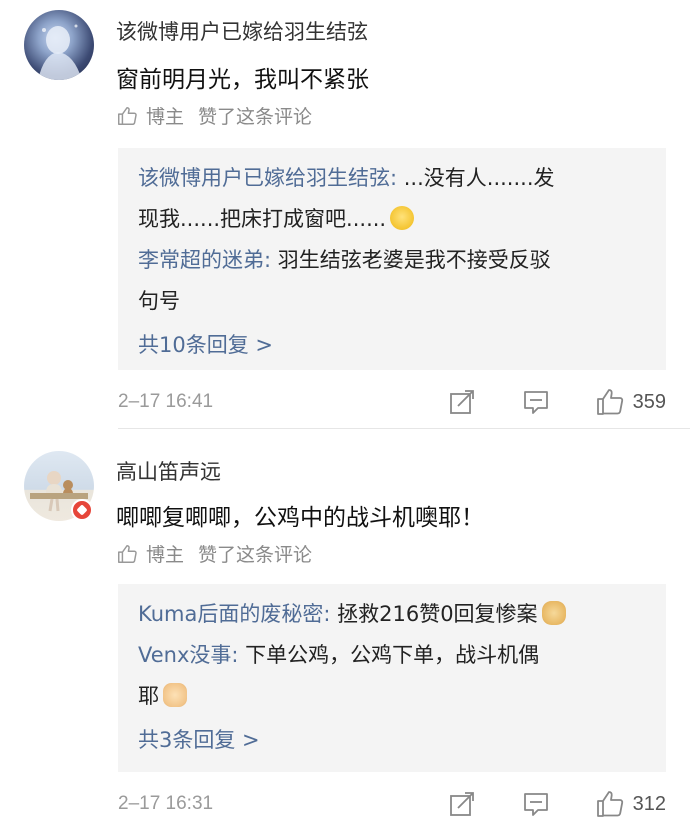  I want to click on reply-text: 下单公鸡，公鸡下单，战斗机偶, so click(389, 655).